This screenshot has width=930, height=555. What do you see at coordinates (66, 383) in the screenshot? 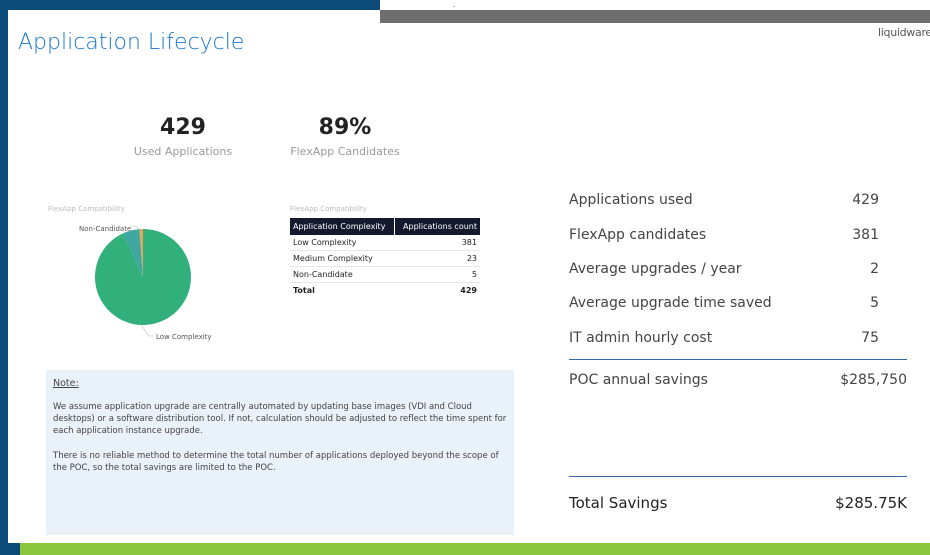
I see `note-title: Note:` at bounding box center [66, 383].